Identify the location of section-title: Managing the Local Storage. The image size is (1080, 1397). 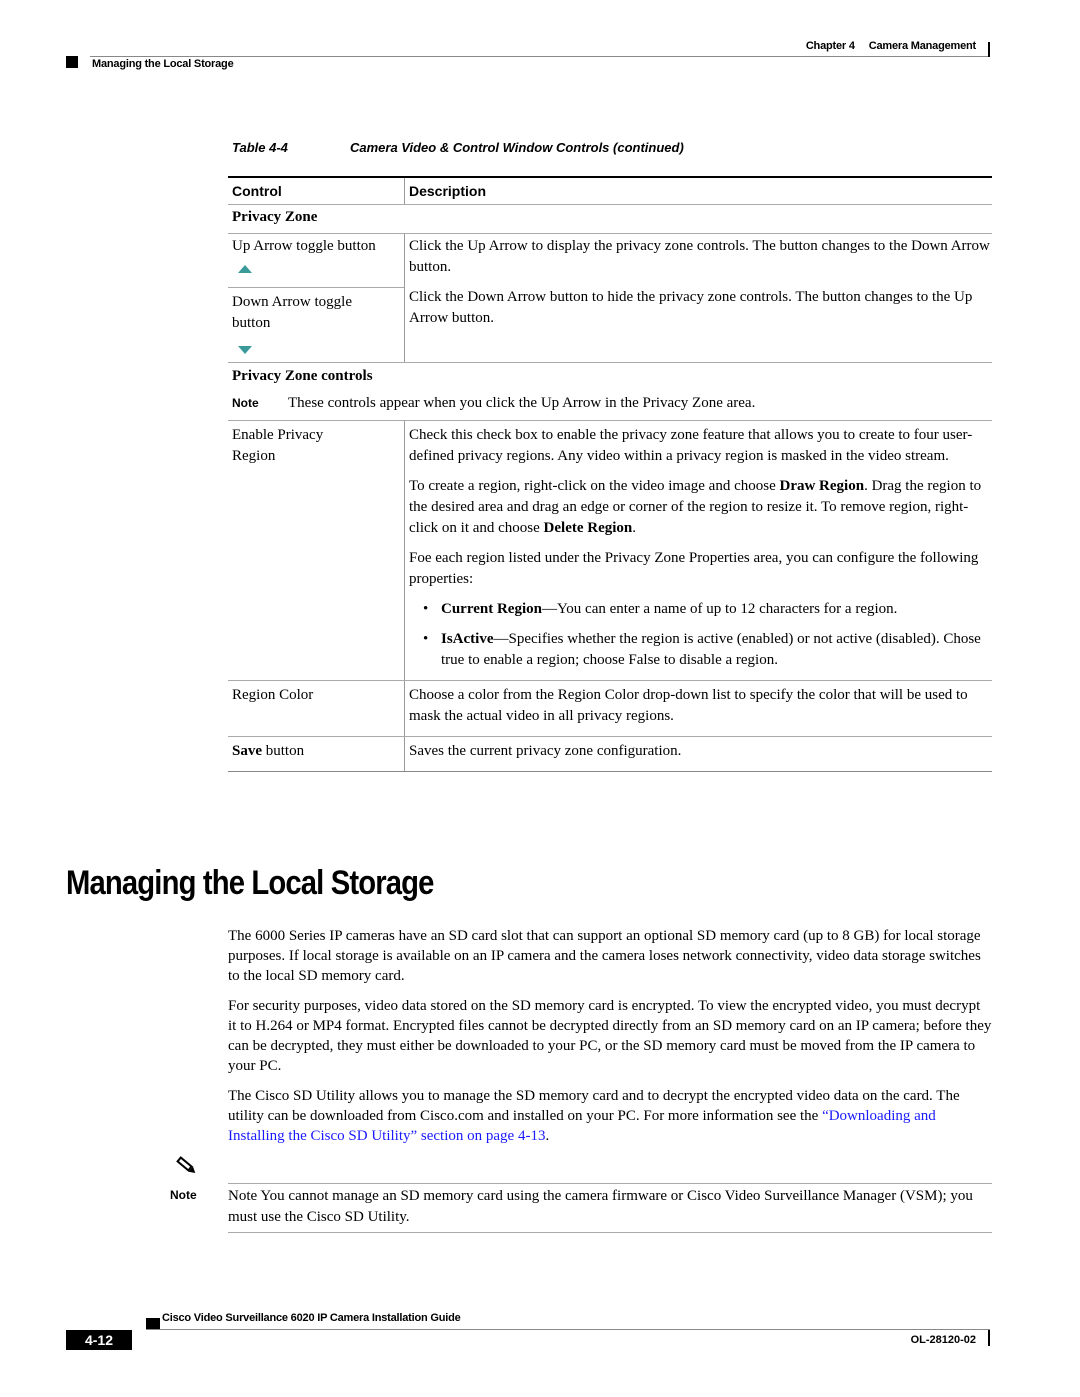
(250, 883).